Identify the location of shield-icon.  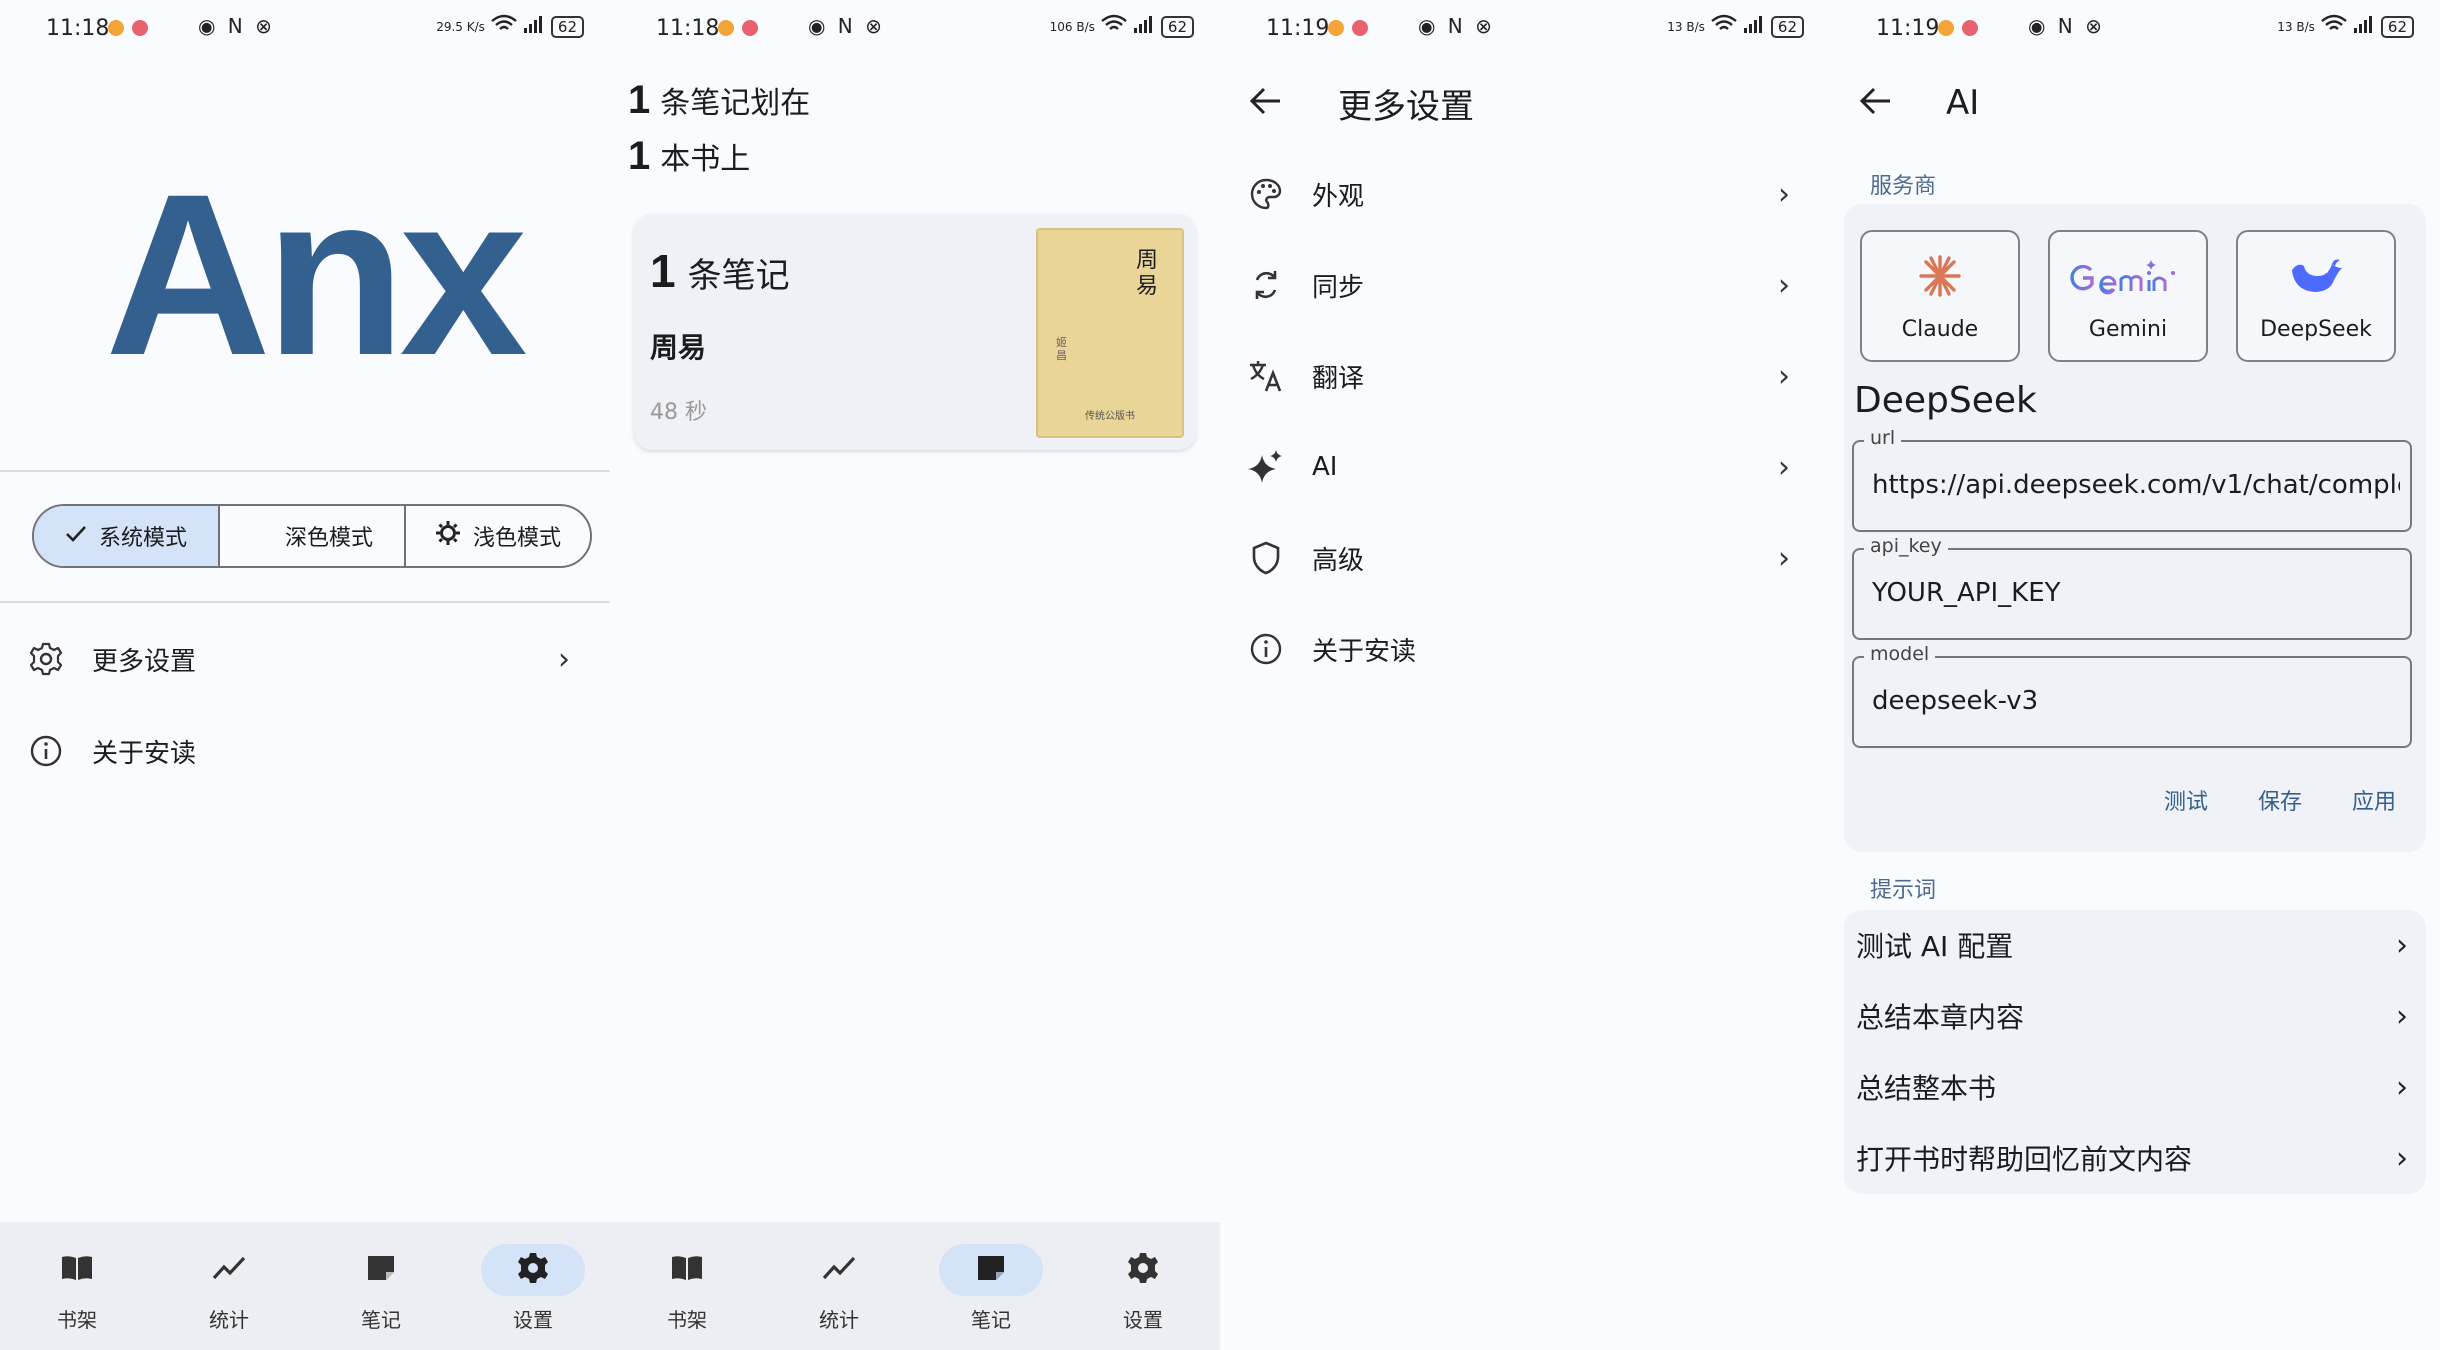
(1266, 558).